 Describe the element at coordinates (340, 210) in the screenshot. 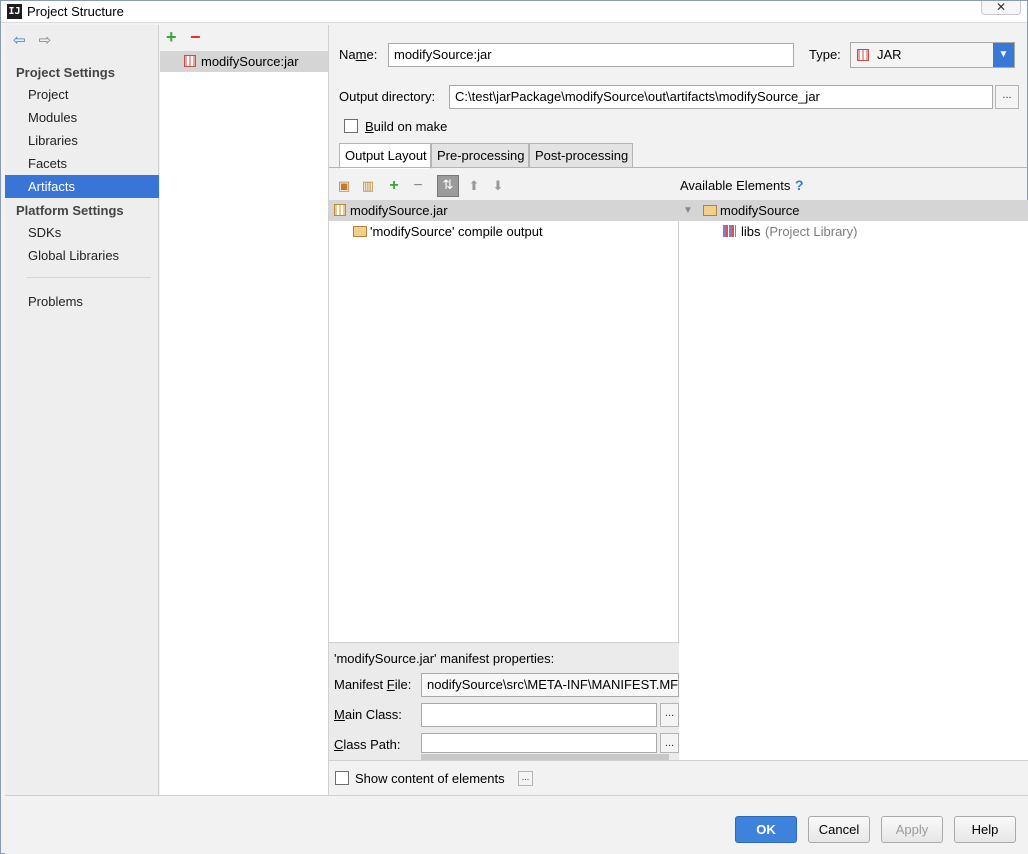

I see `archive-icon` at that location.